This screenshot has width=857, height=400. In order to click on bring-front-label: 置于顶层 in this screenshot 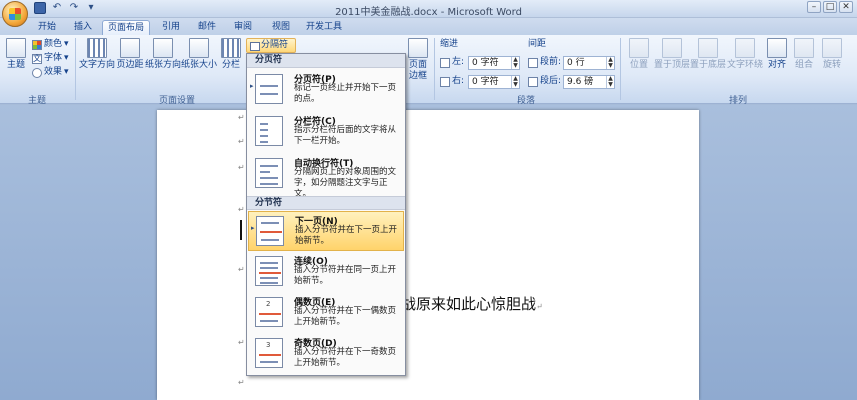, I will do `click(672, 65)`.